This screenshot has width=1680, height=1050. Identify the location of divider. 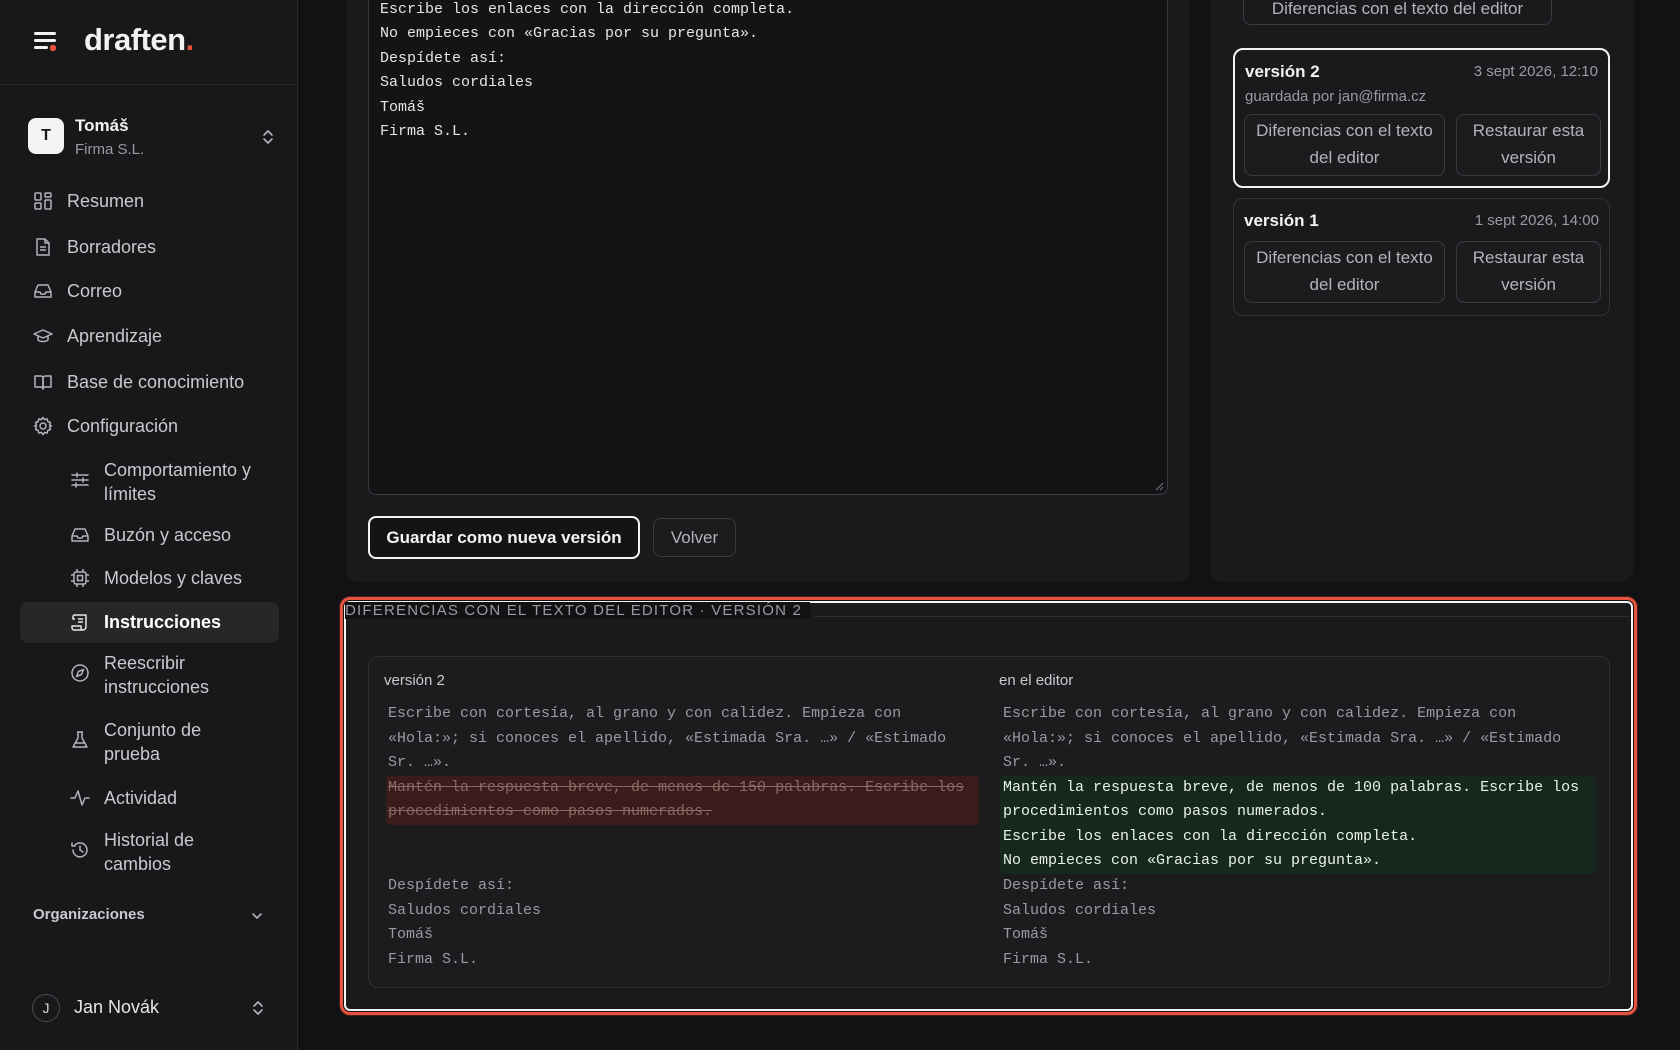
(1222, 616).